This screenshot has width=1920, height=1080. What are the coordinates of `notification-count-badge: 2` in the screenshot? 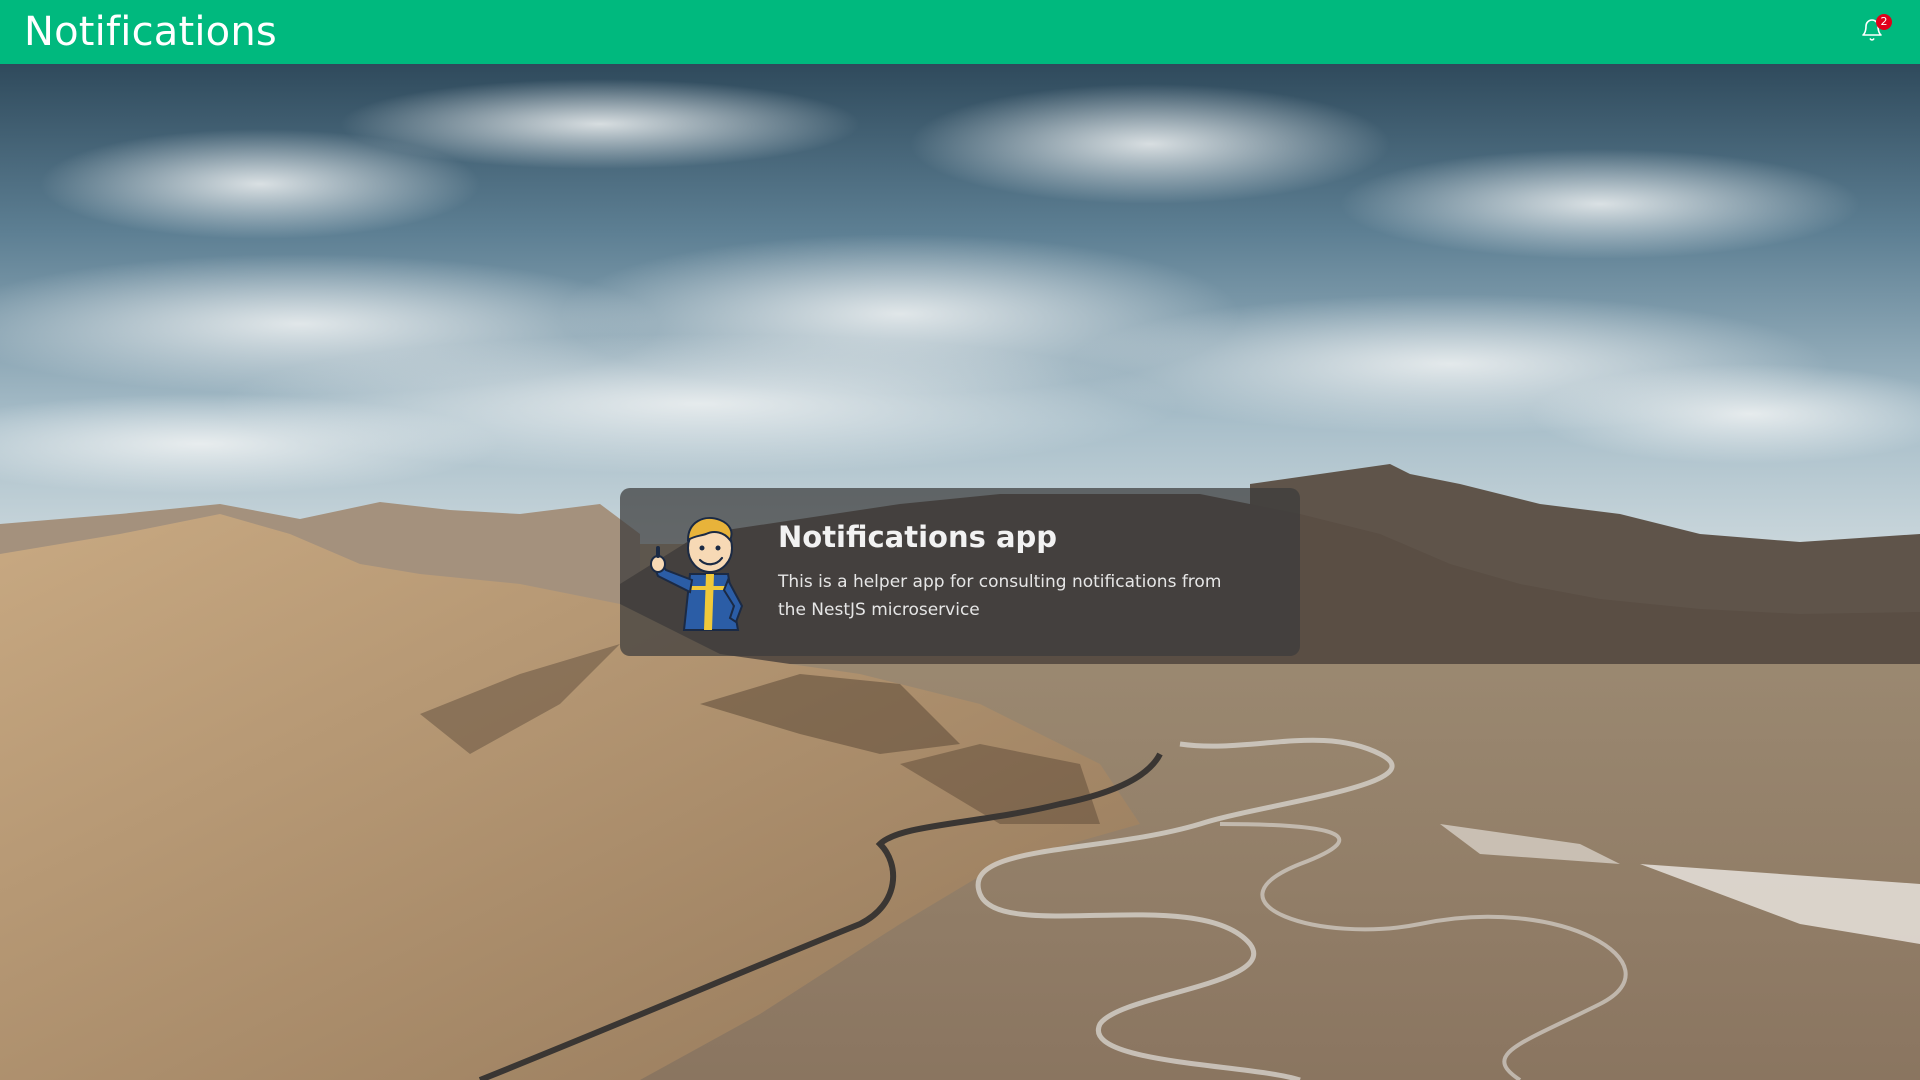 It's located at (1884, 22).